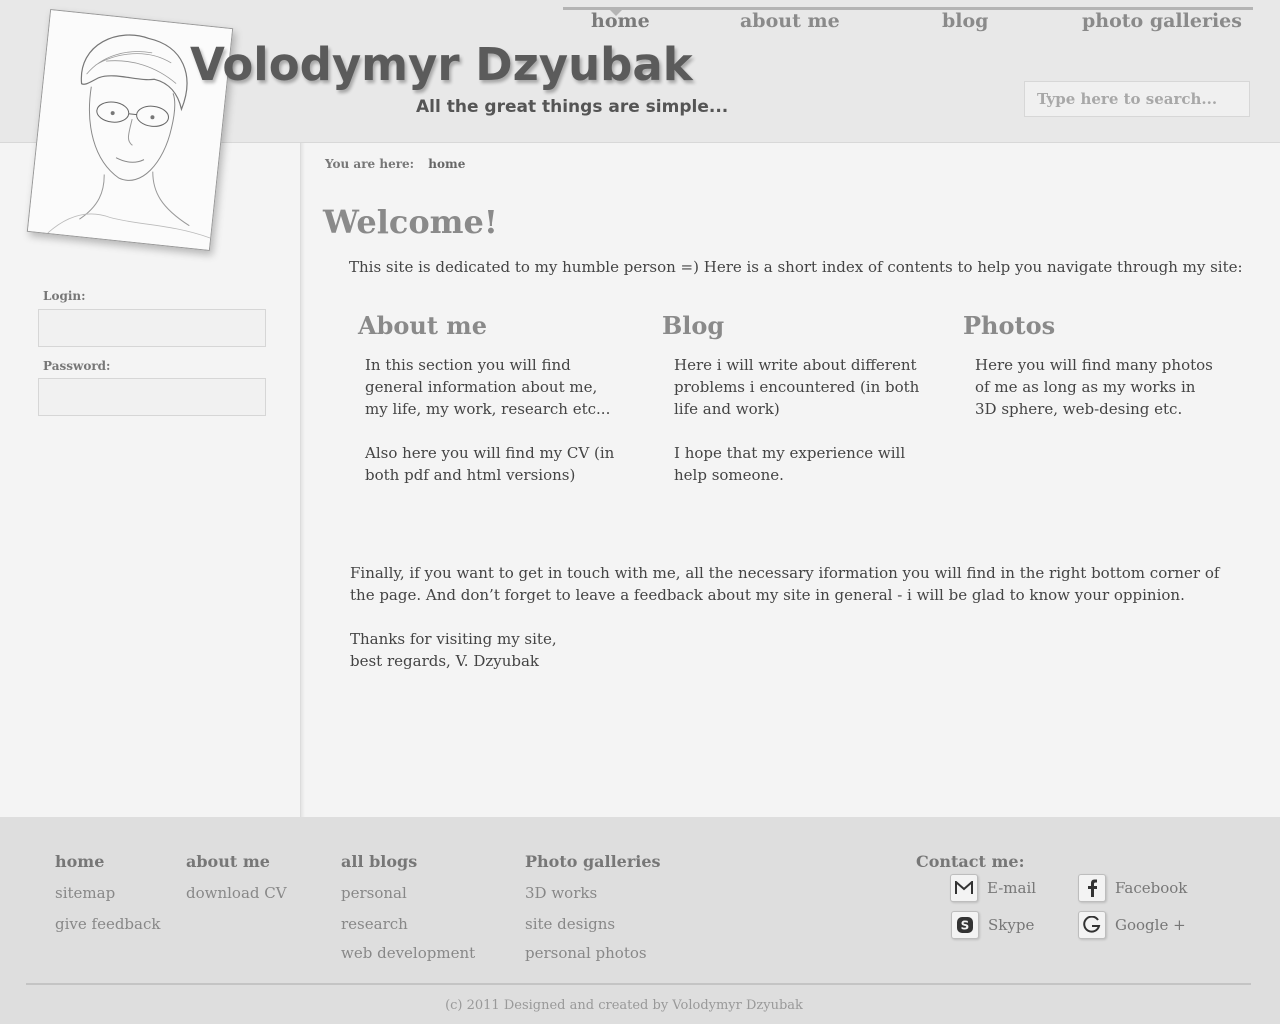 The width and height of the screenshot is (1280, 1024). What do you see at coordinates (77, 366) in the screenshot?
I see `password-label: Password:` at bounding box center [77, 366].